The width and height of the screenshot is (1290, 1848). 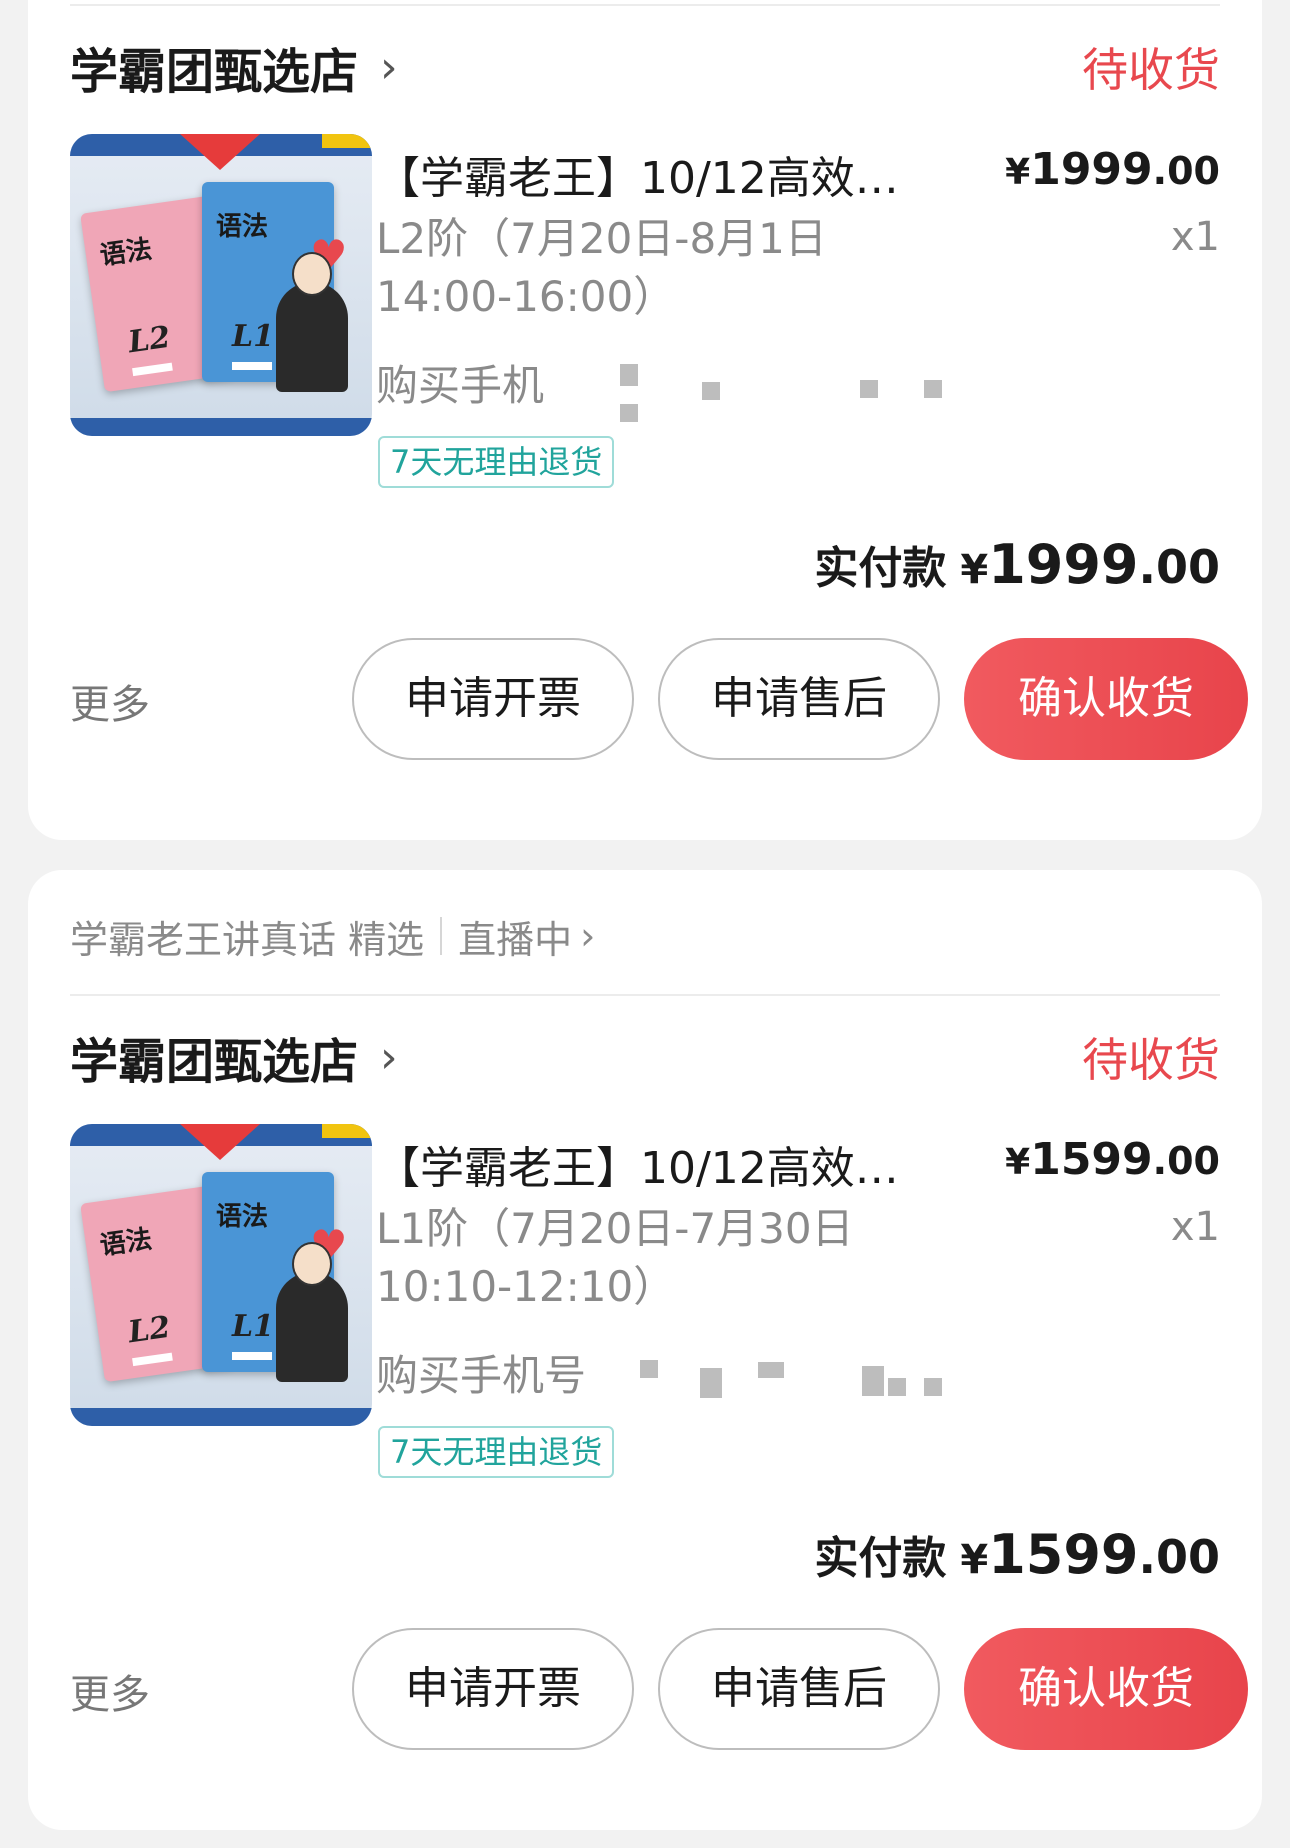 What do you see at coordinates (247, 936) in the screenshot?
I see `channel-name: 学霸老王讲真话 精选` at bounding box center [247, 936].